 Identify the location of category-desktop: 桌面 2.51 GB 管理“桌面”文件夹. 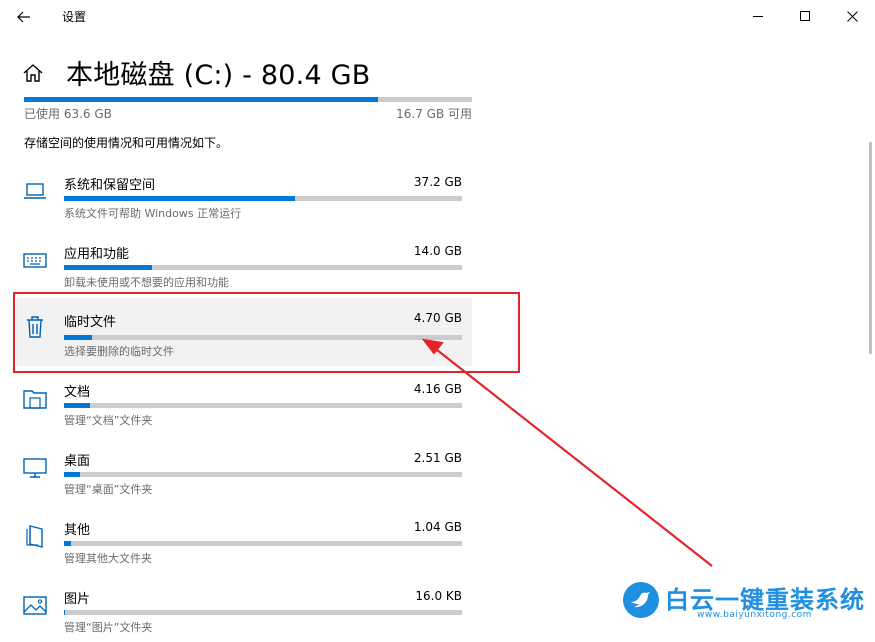
(244, 475).